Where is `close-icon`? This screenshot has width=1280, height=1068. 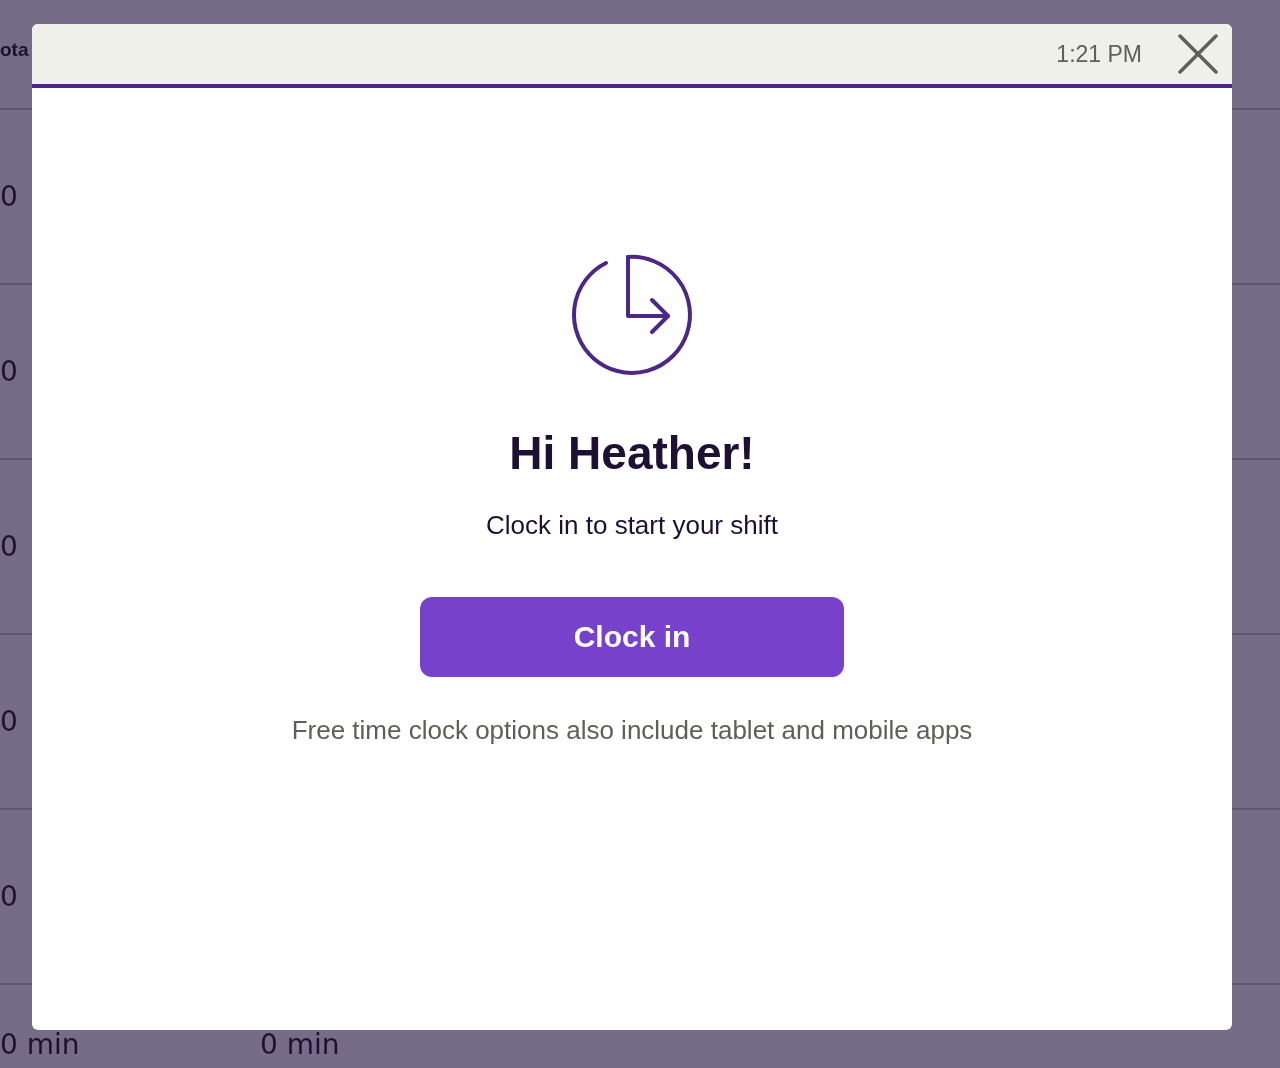
close-icon is located at coordinates (1198, 54).